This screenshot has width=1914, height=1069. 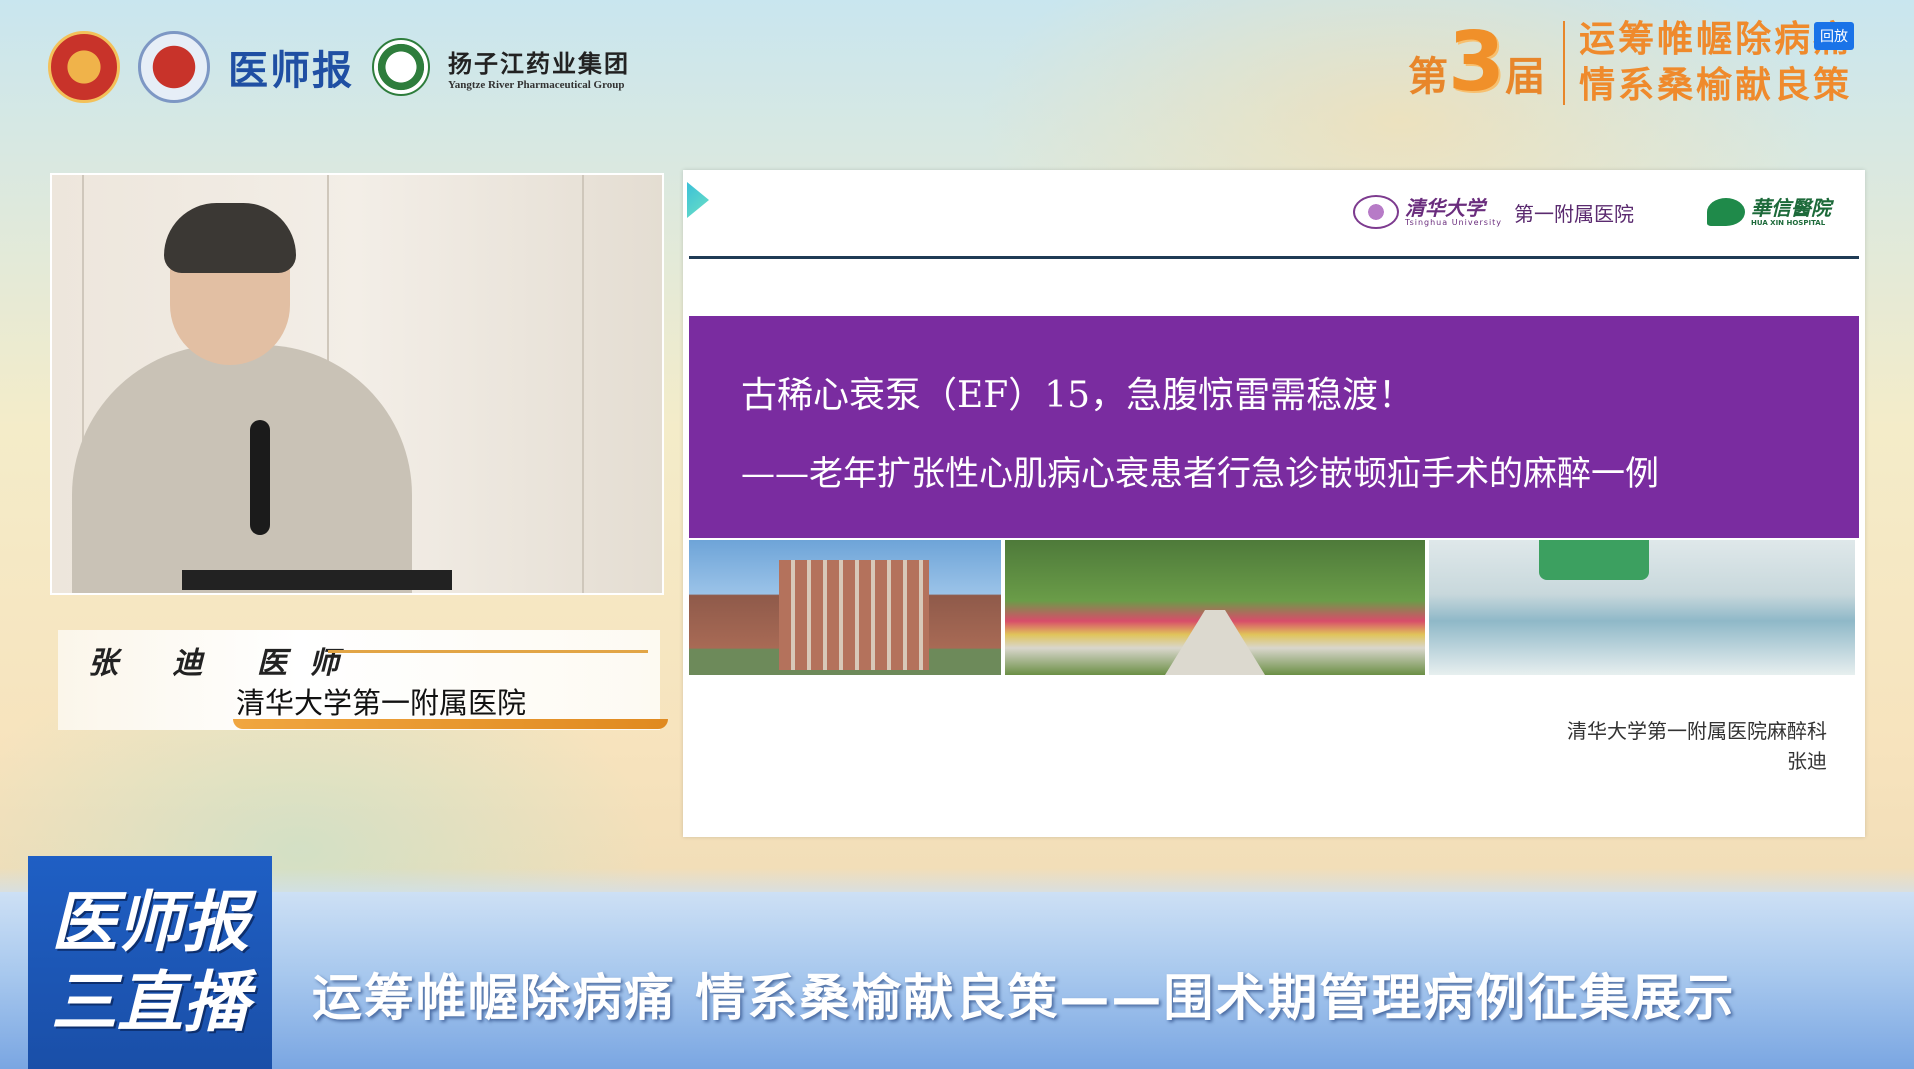 I want to click on podium, so click(x=317, y=580).